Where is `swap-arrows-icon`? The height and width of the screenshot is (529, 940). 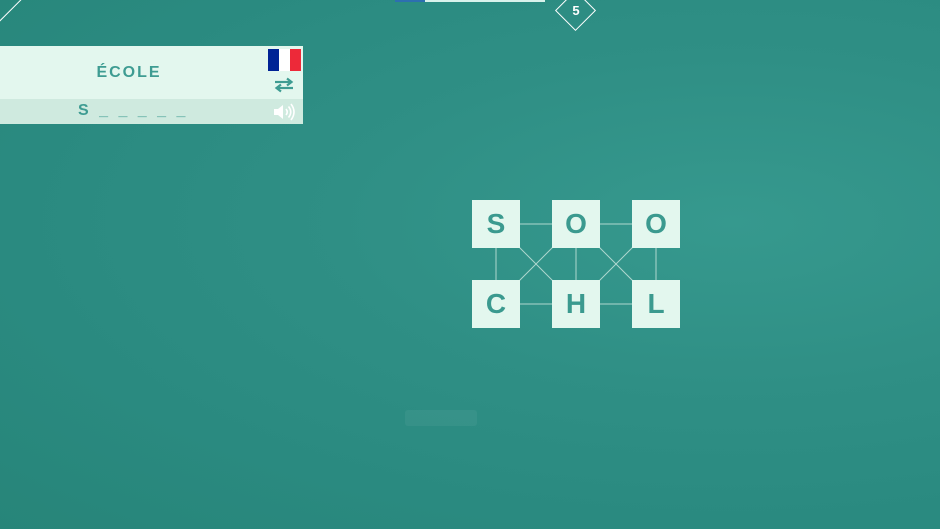
swap-arrows-icon is located at coordinates (284, 85).